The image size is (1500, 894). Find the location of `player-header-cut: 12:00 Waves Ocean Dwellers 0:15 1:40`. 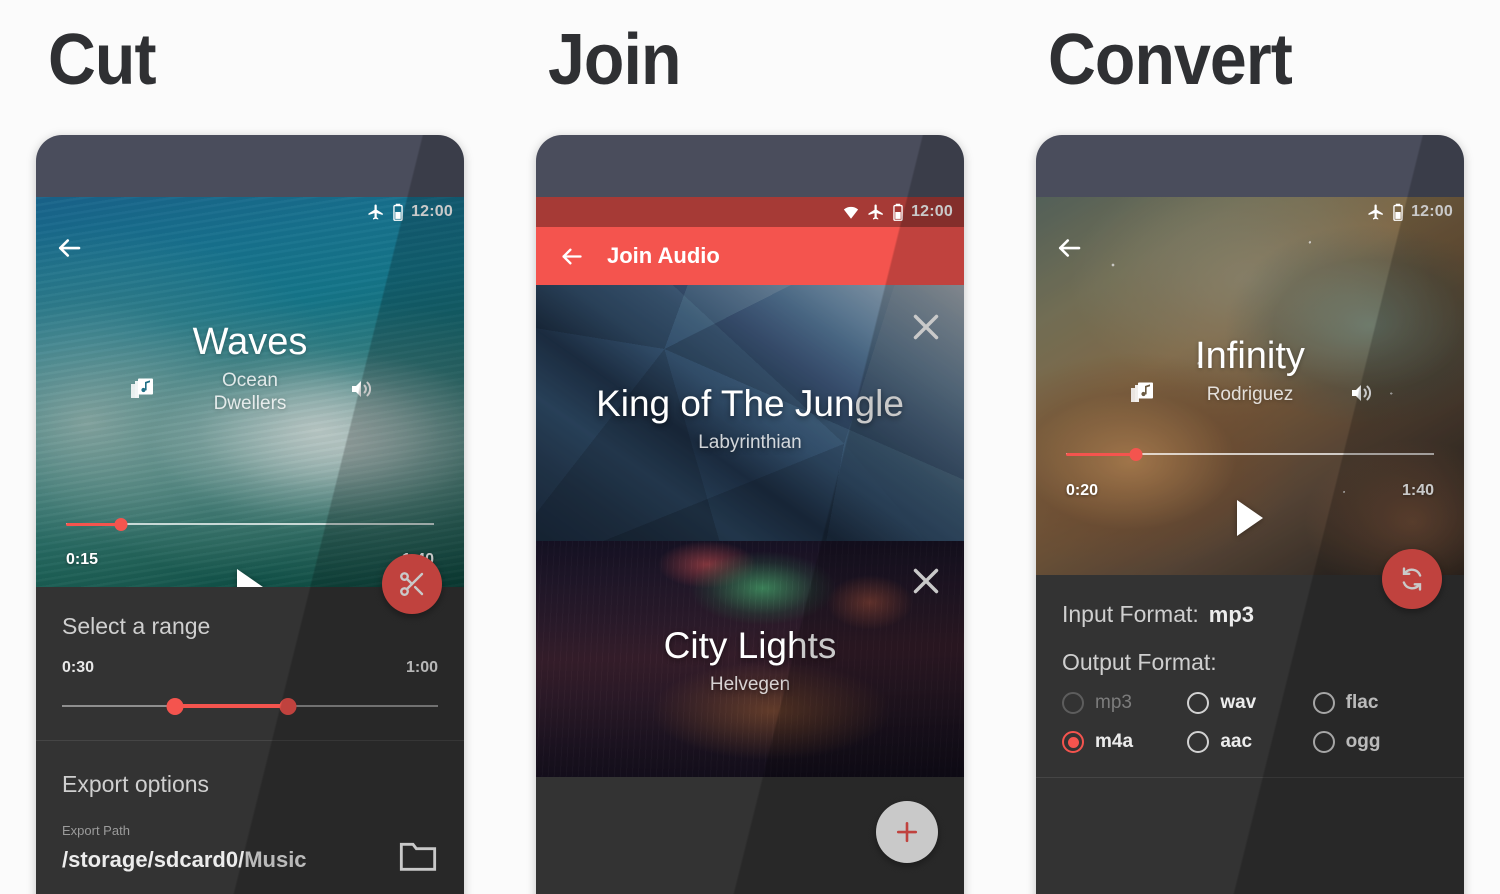

player-header-cut: 12:00 Waves Ocean Dwellers 0:15 1:40 is located at coordinates (250, 392).